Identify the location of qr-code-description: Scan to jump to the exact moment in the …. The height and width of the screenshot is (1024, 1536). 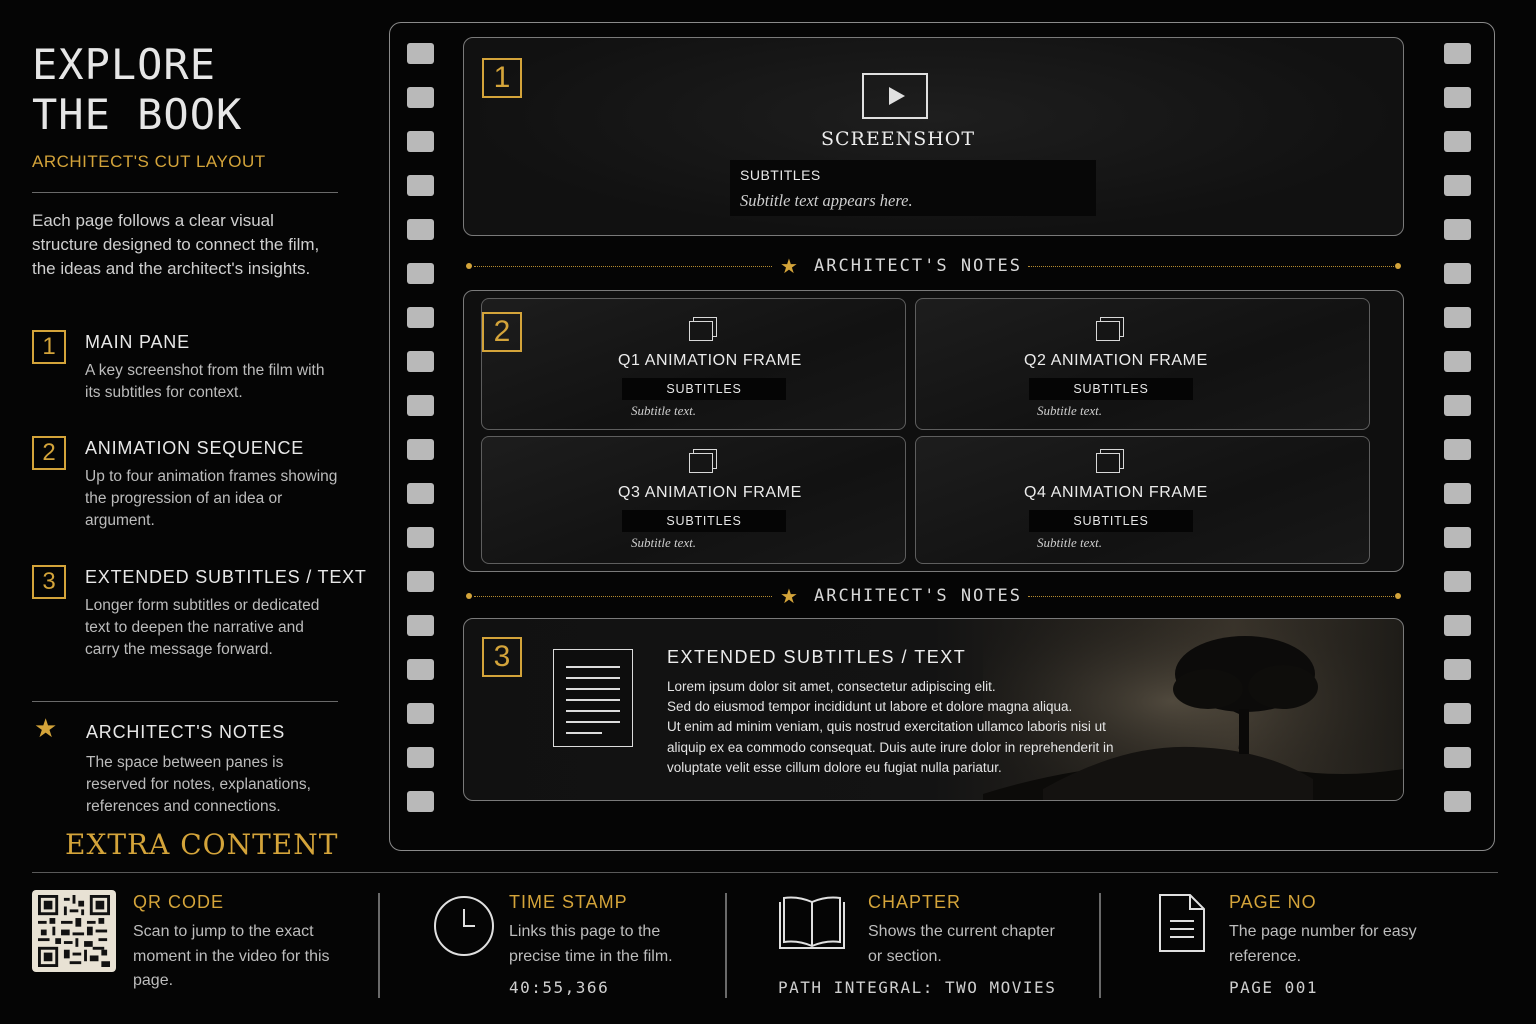
(231, 956).